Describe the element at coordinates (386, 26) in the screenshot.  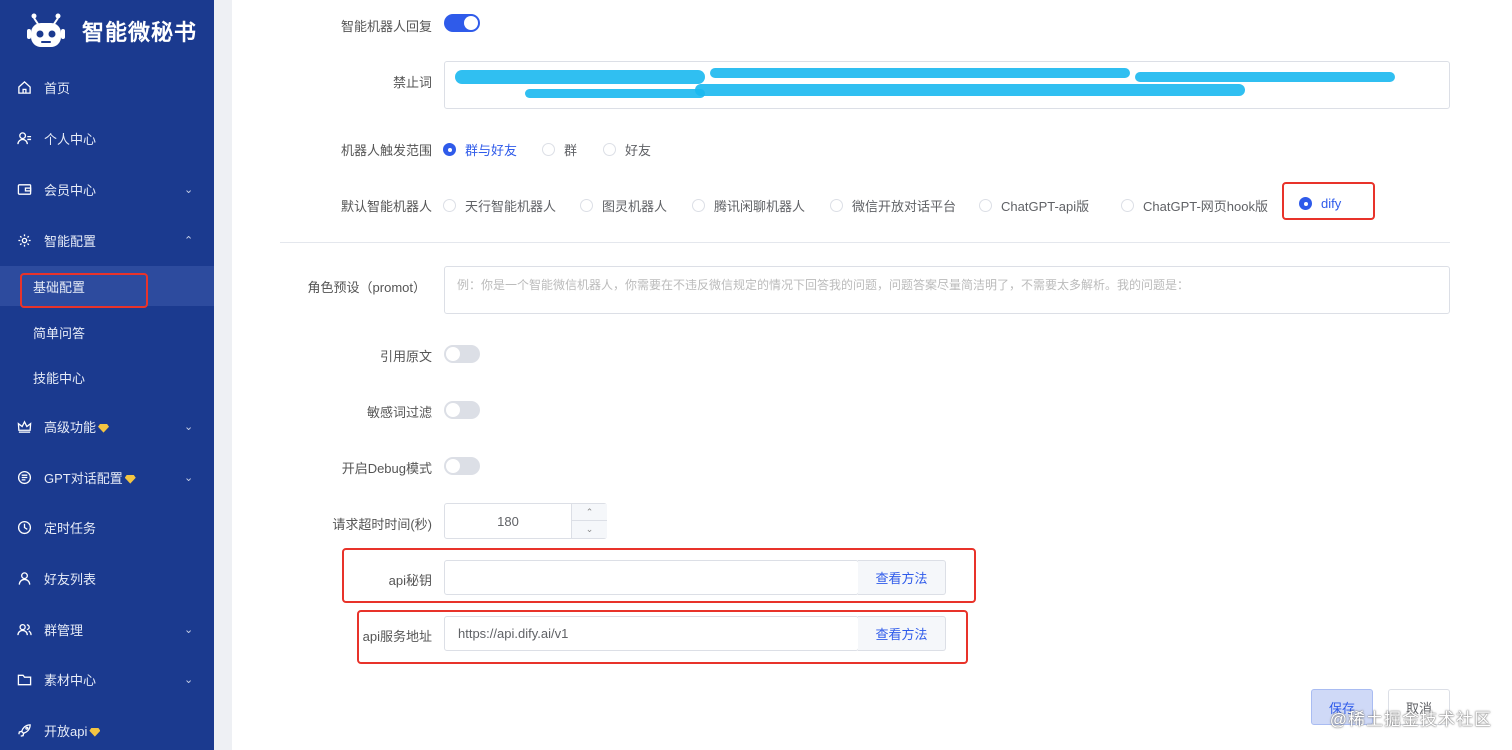
I see `smart-reply-label: 智能机器人回复` at that location.